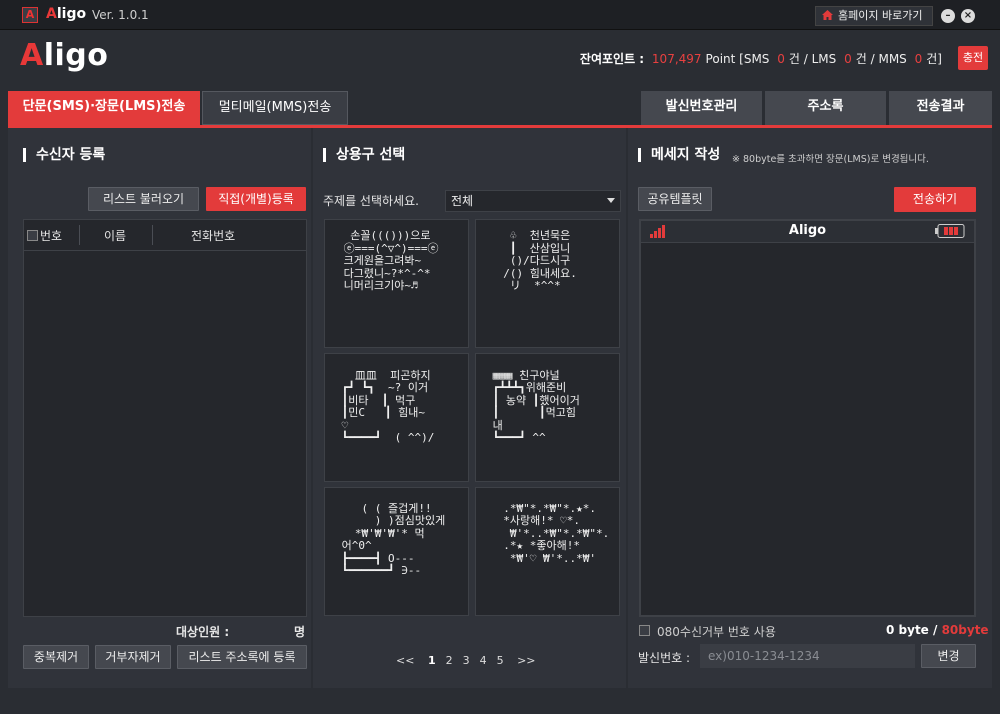 The height and width of the screenshot is (714, 1000). Describe the element at coordinates (30, 15) in the screenshot. I see `app-icon: A` at that location.